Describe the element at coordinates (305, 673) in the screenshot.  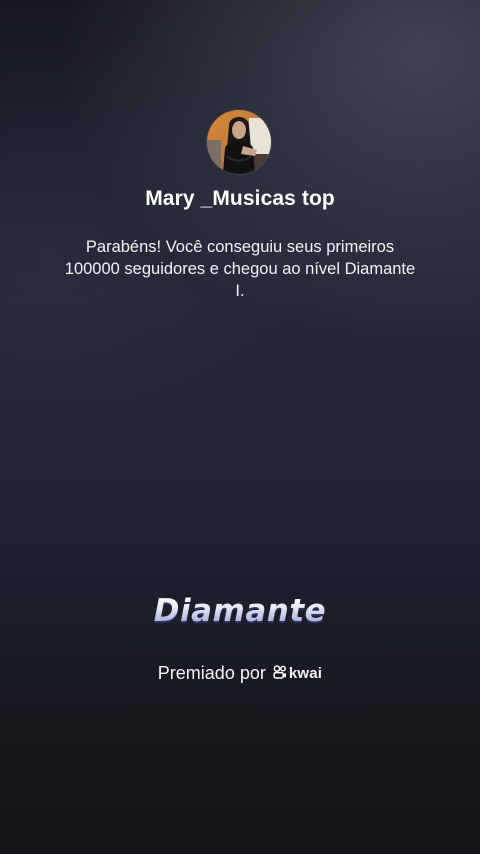
I see `kwai-brand-text: kwai` at that location.